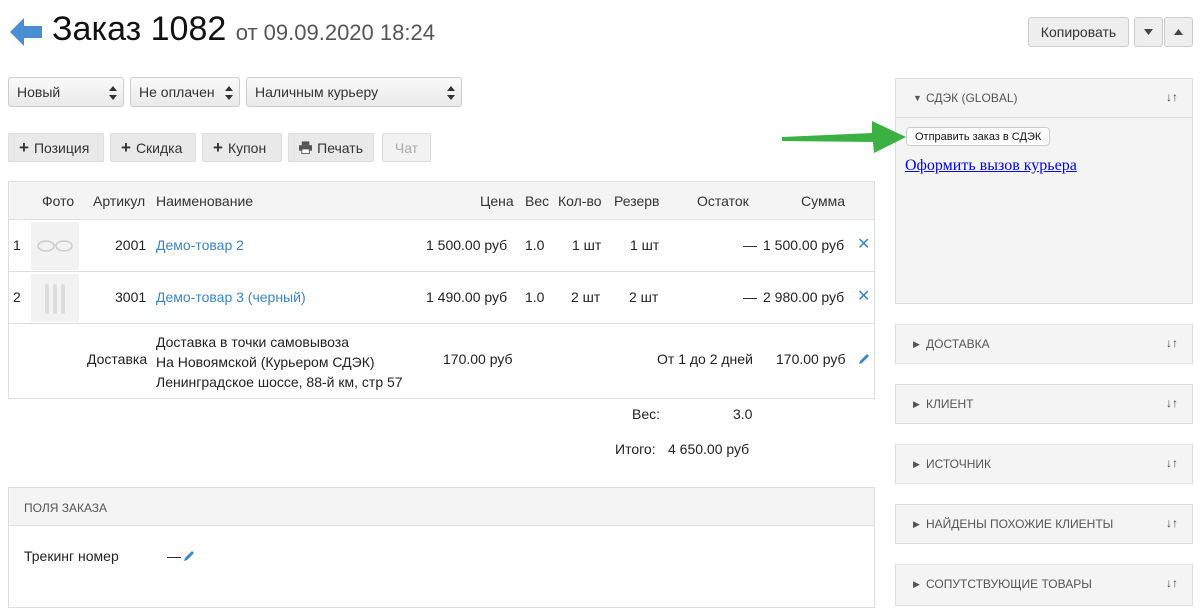 This screenshot has height=608, width=1200. I want to click on cdek-panel-header: ▼ СДЭК (GLOBAL) ↓↑, so click(1044, 98).